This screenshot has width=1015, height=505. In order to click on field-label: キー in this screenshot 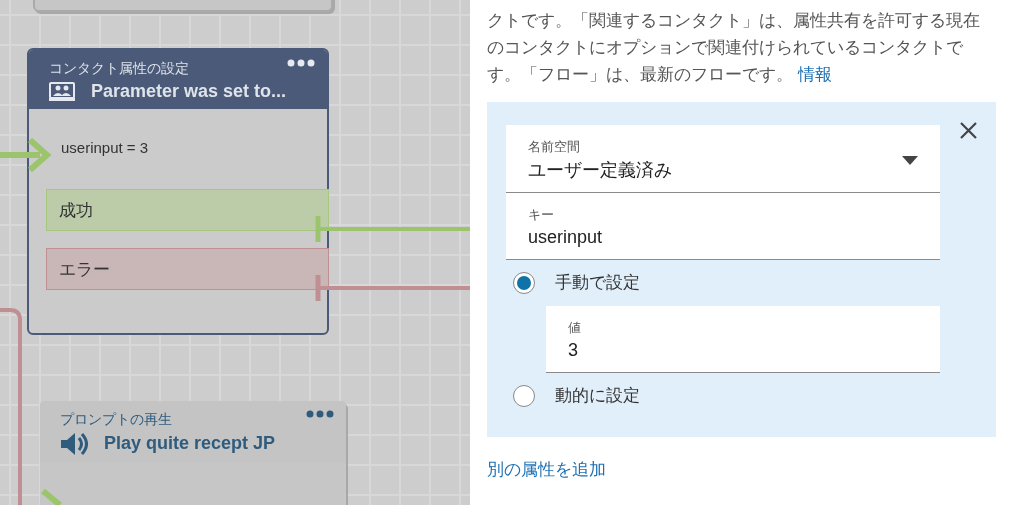, I will do `click(541, 214)`.